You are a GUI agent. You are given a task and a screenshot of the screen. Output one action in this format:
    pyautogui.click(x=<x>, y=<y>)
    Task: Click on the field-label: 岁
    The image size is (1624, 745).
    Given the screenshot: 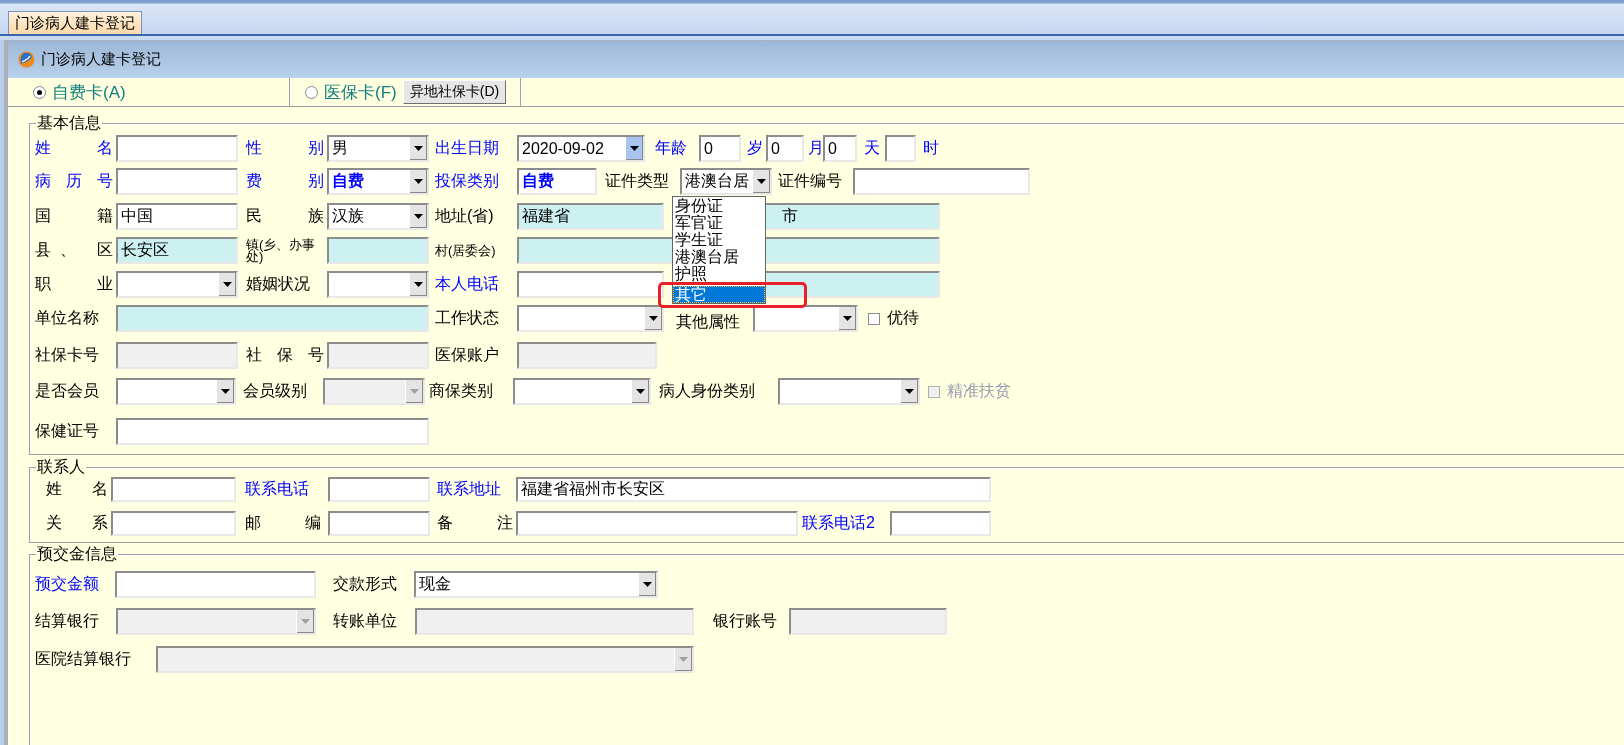 What is the action you would take?
    pyautogui.click(x=755, y=148)
    